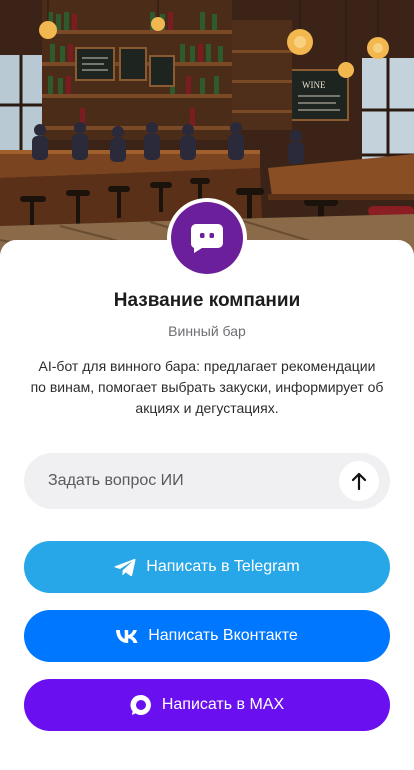 The height and width of the screenshot is (770, 414). What do you see at coordinates (223, 704) in the screenshot?
I see `max-button-label: Написать в MAX` at bounding box center [223, 704].